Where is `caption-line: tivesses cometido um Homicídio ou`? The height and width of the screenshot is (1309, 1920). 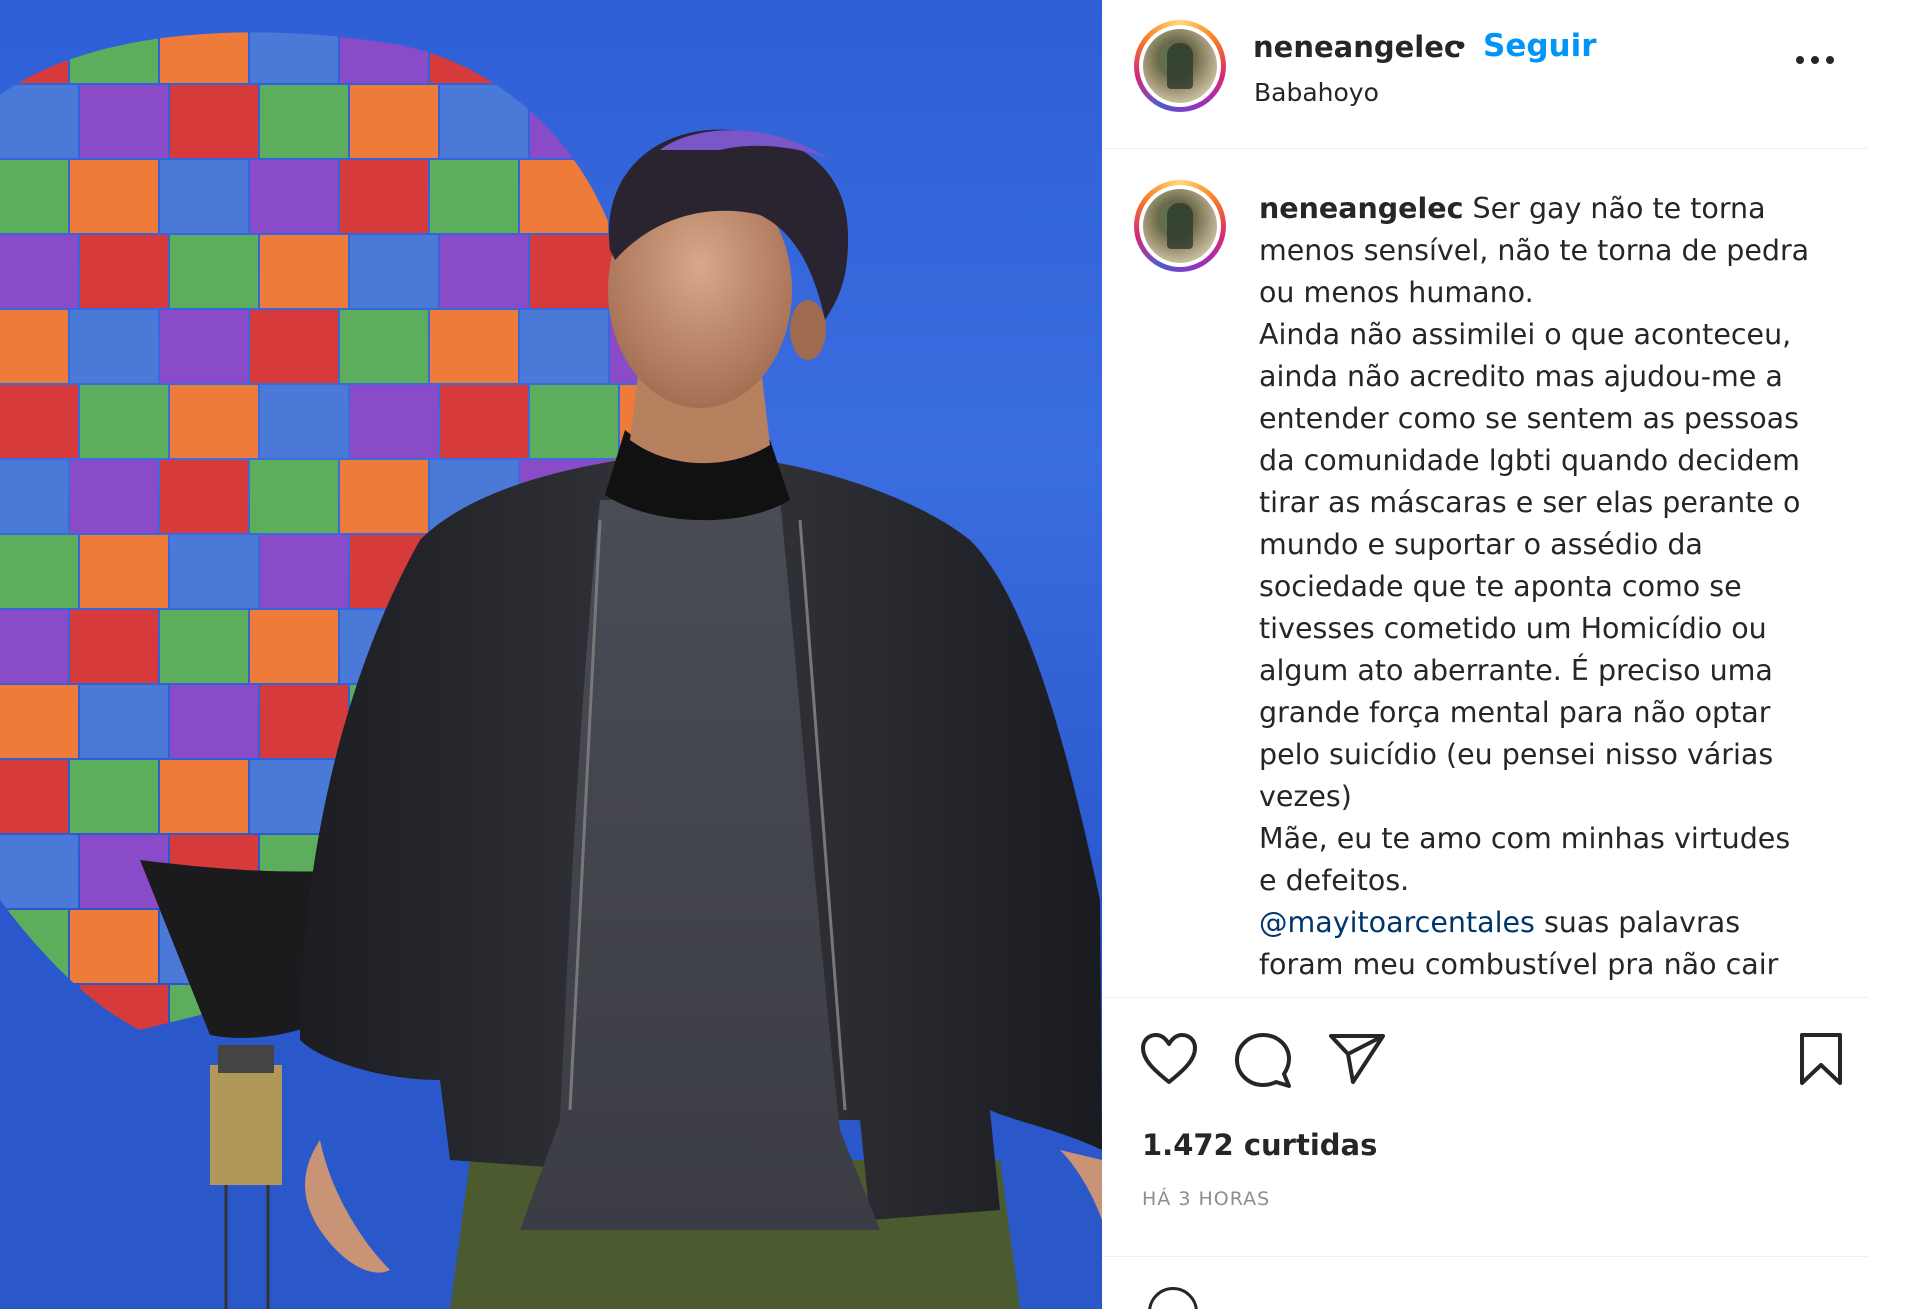
caption-line: tivesses cometido um Homicídio ou is located at coordinates (1513, 628).